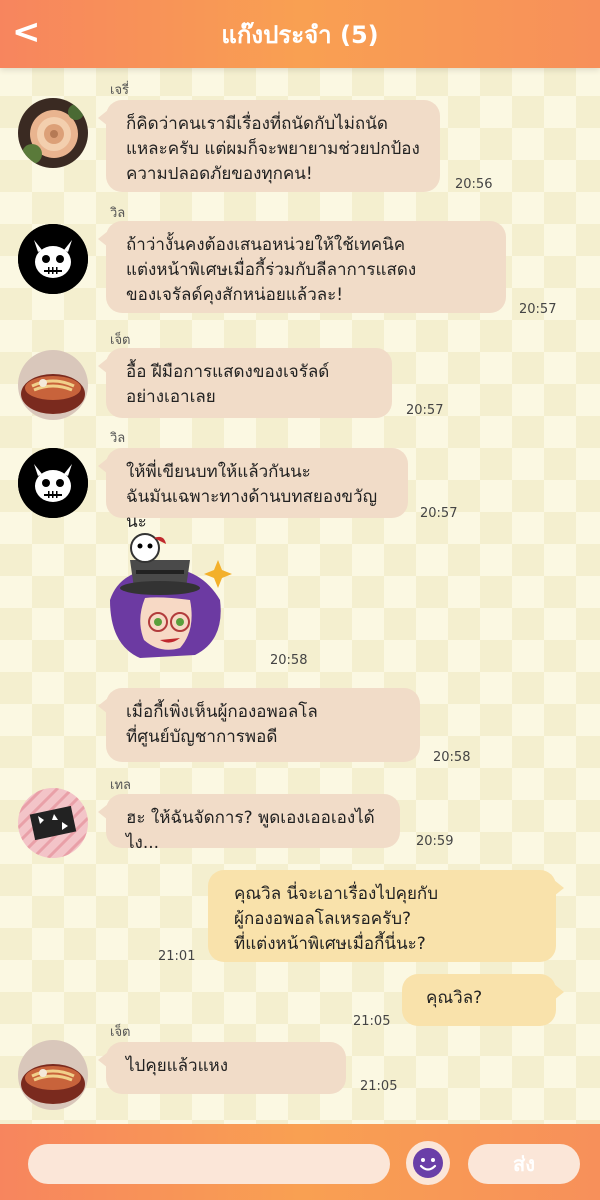 This screenshot has width=600, height=1200. I want to click on message-line: ของเจรัลด์คุงสักหน่อยแล้วละ!, so click(235, 295).